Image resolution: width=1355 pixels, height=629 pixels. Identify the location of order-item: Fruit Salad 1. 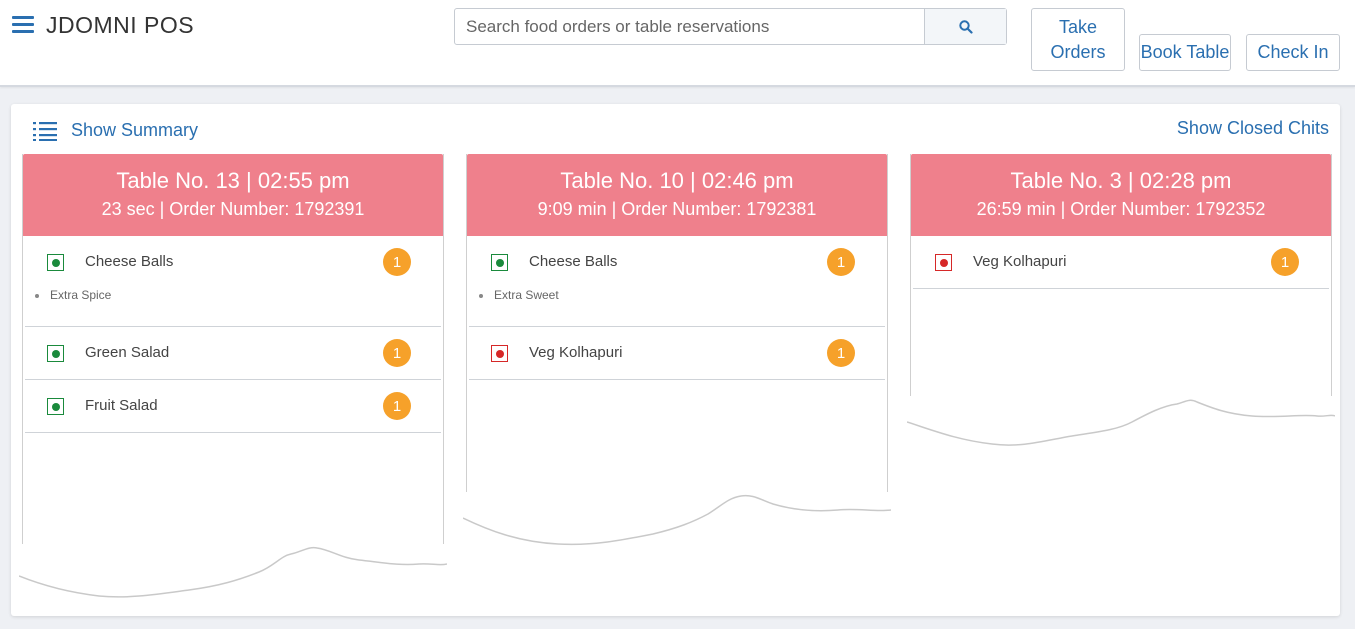
(233, 406).